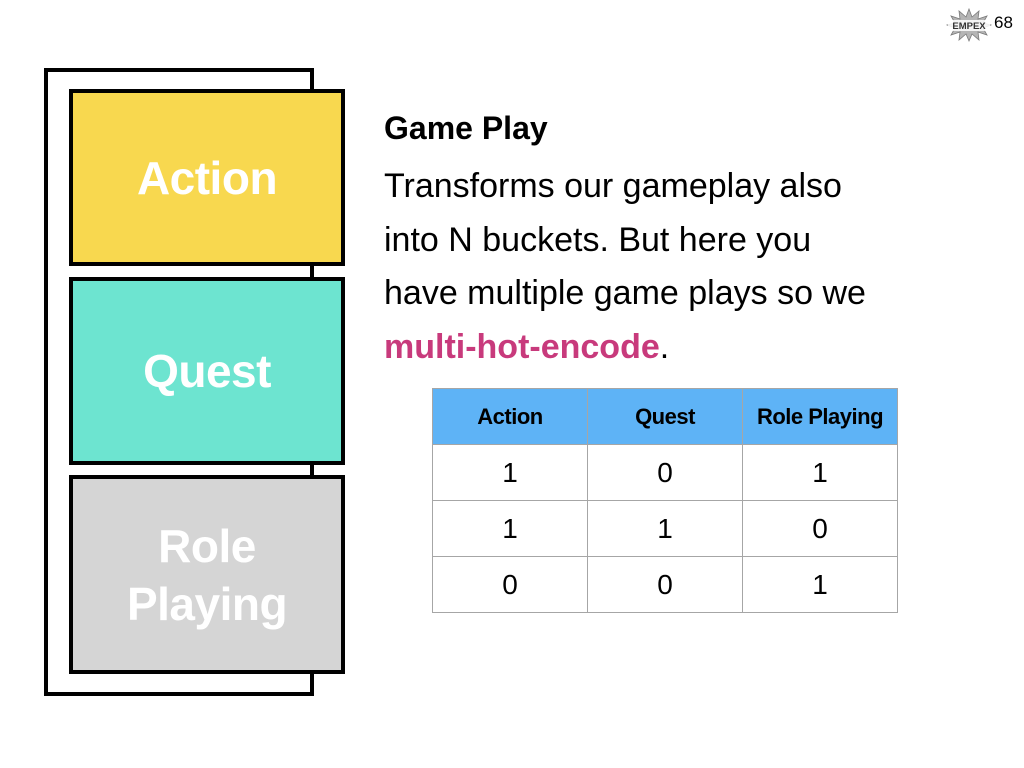  I want to click on block-quest: Quest, so click(207, 371).